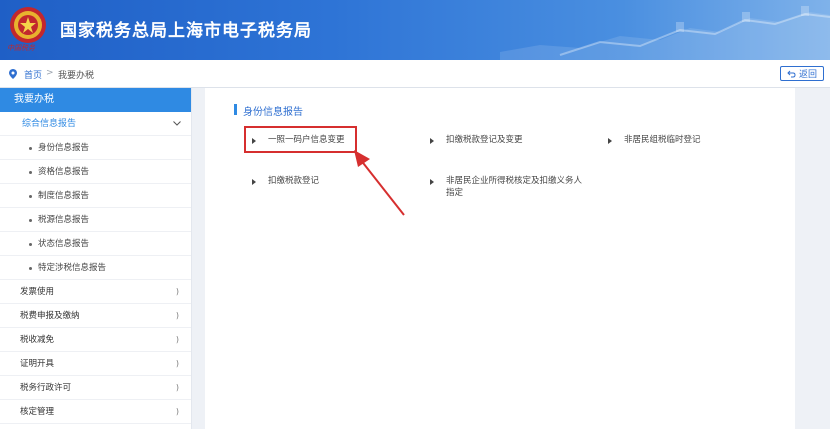 The width and height of the screenshot is (830, 429). What do you see at coordinates (95, 220) in the screenshot?
I see `sidebar-item-tax-source-report: 税源信息报告` at bounding box center [95, 220].